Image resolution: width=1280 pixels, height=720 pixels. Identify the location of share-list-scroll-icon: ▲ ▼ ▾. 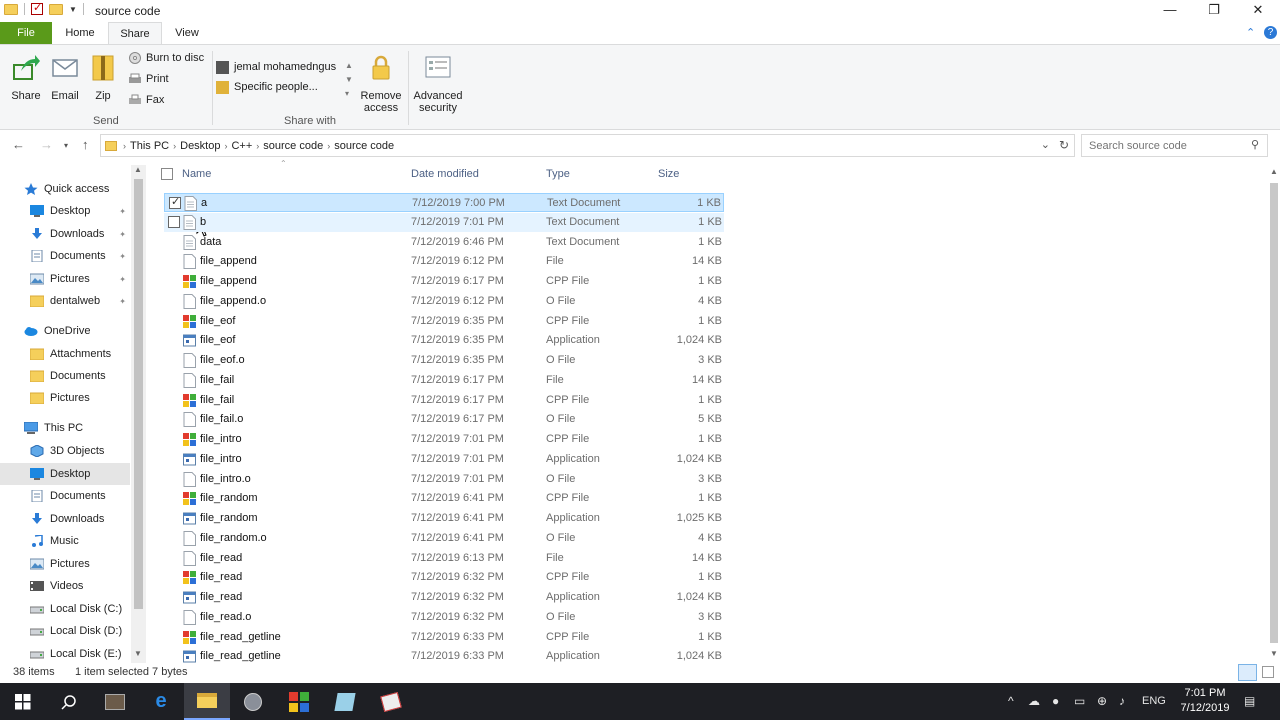
(349, 80).